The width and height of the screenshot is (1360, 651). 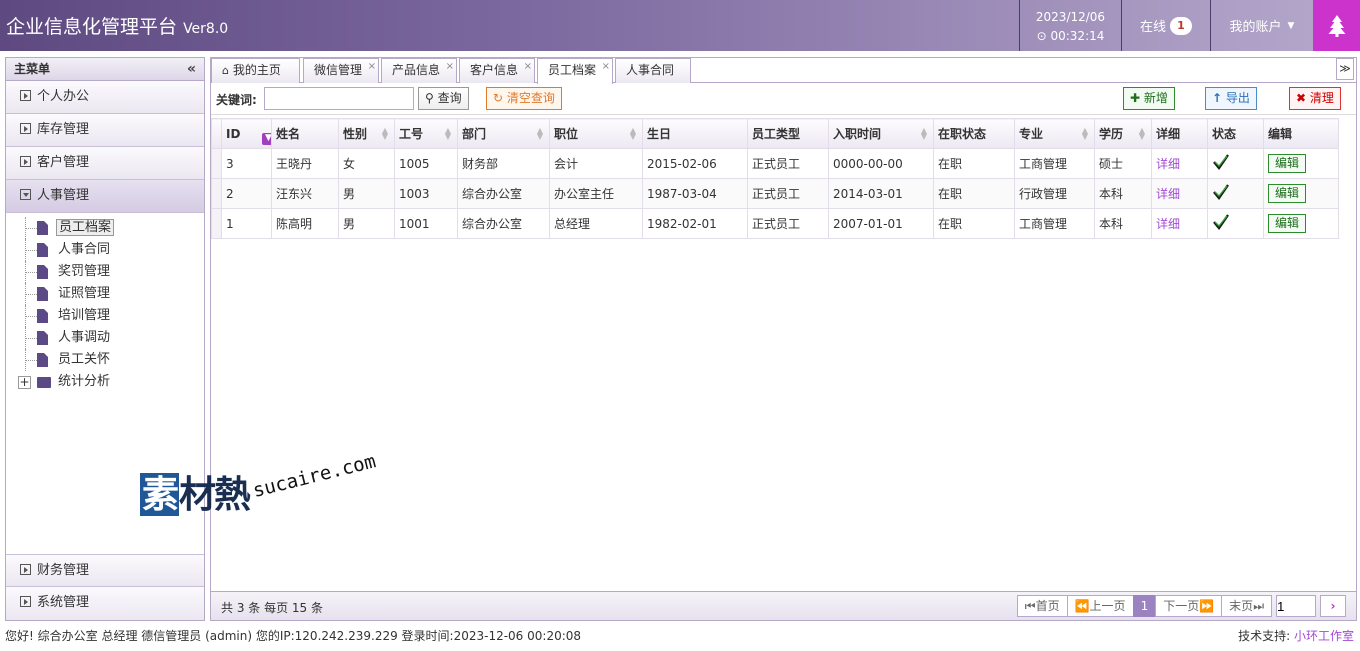 What do you see at coordinates (524, 98) in the screenshot?
I see `clear-query-button: ↻ 清空查询` at bounding box center [524, 98].